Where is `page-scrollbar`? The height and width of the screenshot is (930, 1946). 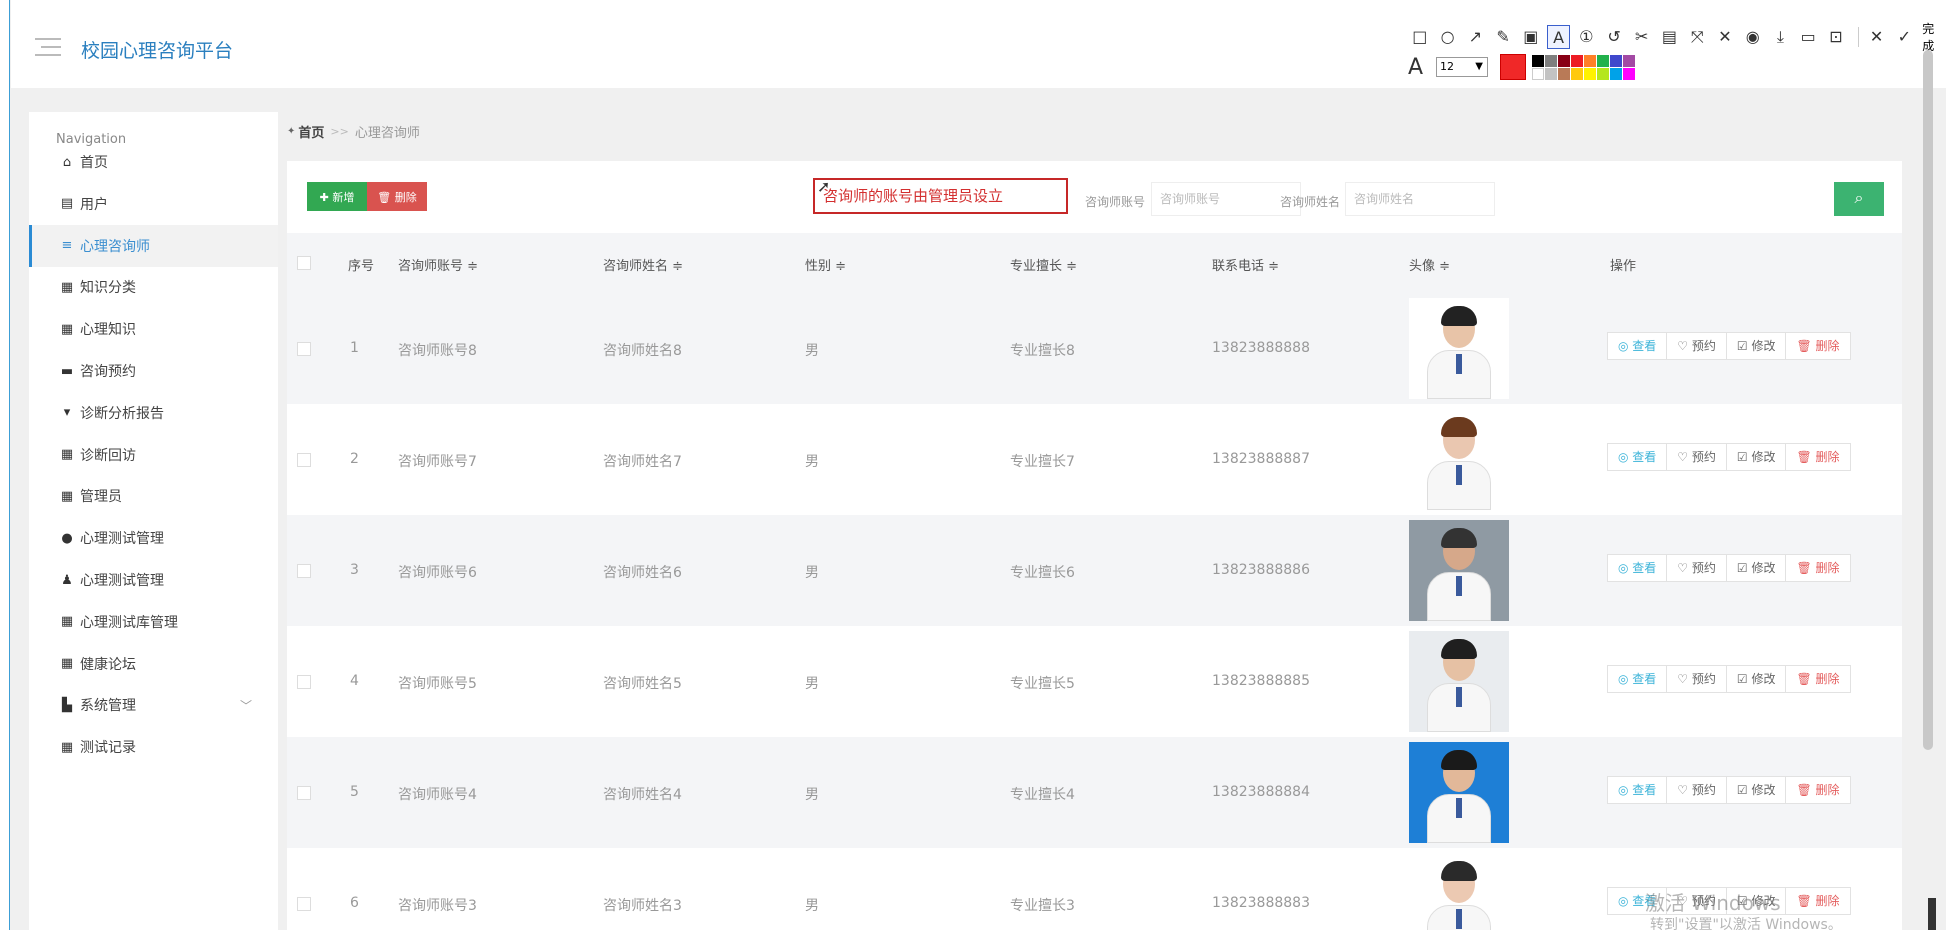
page-scrollbar is located at coordinates (1928, 400).